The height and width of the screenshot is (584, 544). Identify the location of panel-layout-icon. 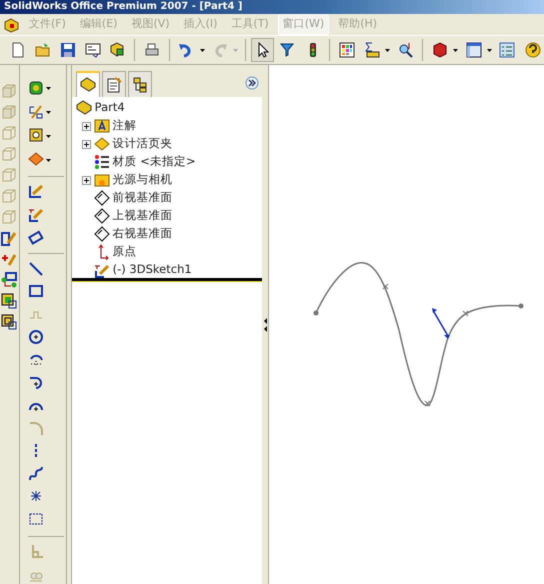
(474, 50).